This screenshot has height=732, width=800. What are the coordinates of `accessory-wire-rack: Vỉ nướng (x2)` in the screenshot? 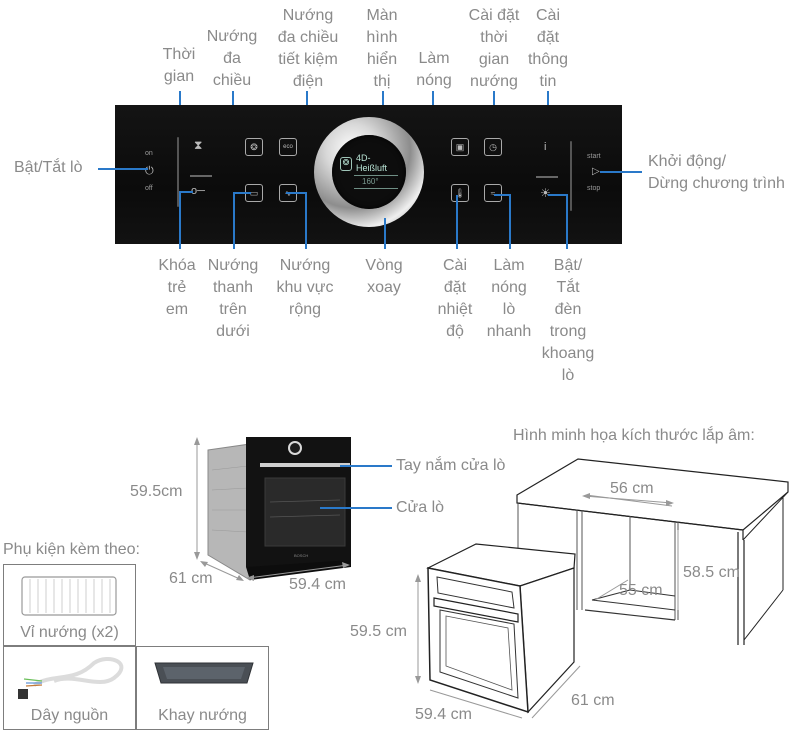 It's located at (69, 605).